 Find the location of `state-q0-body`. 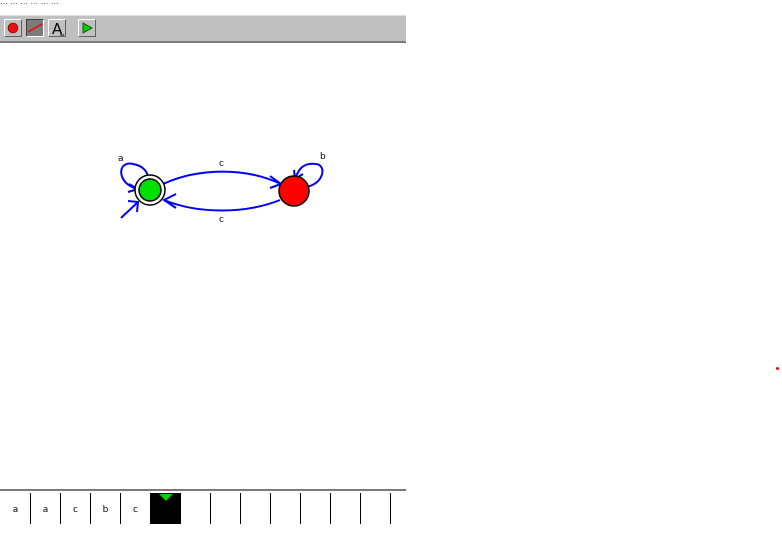

state-q0-body is located at coordinates (150, 190).